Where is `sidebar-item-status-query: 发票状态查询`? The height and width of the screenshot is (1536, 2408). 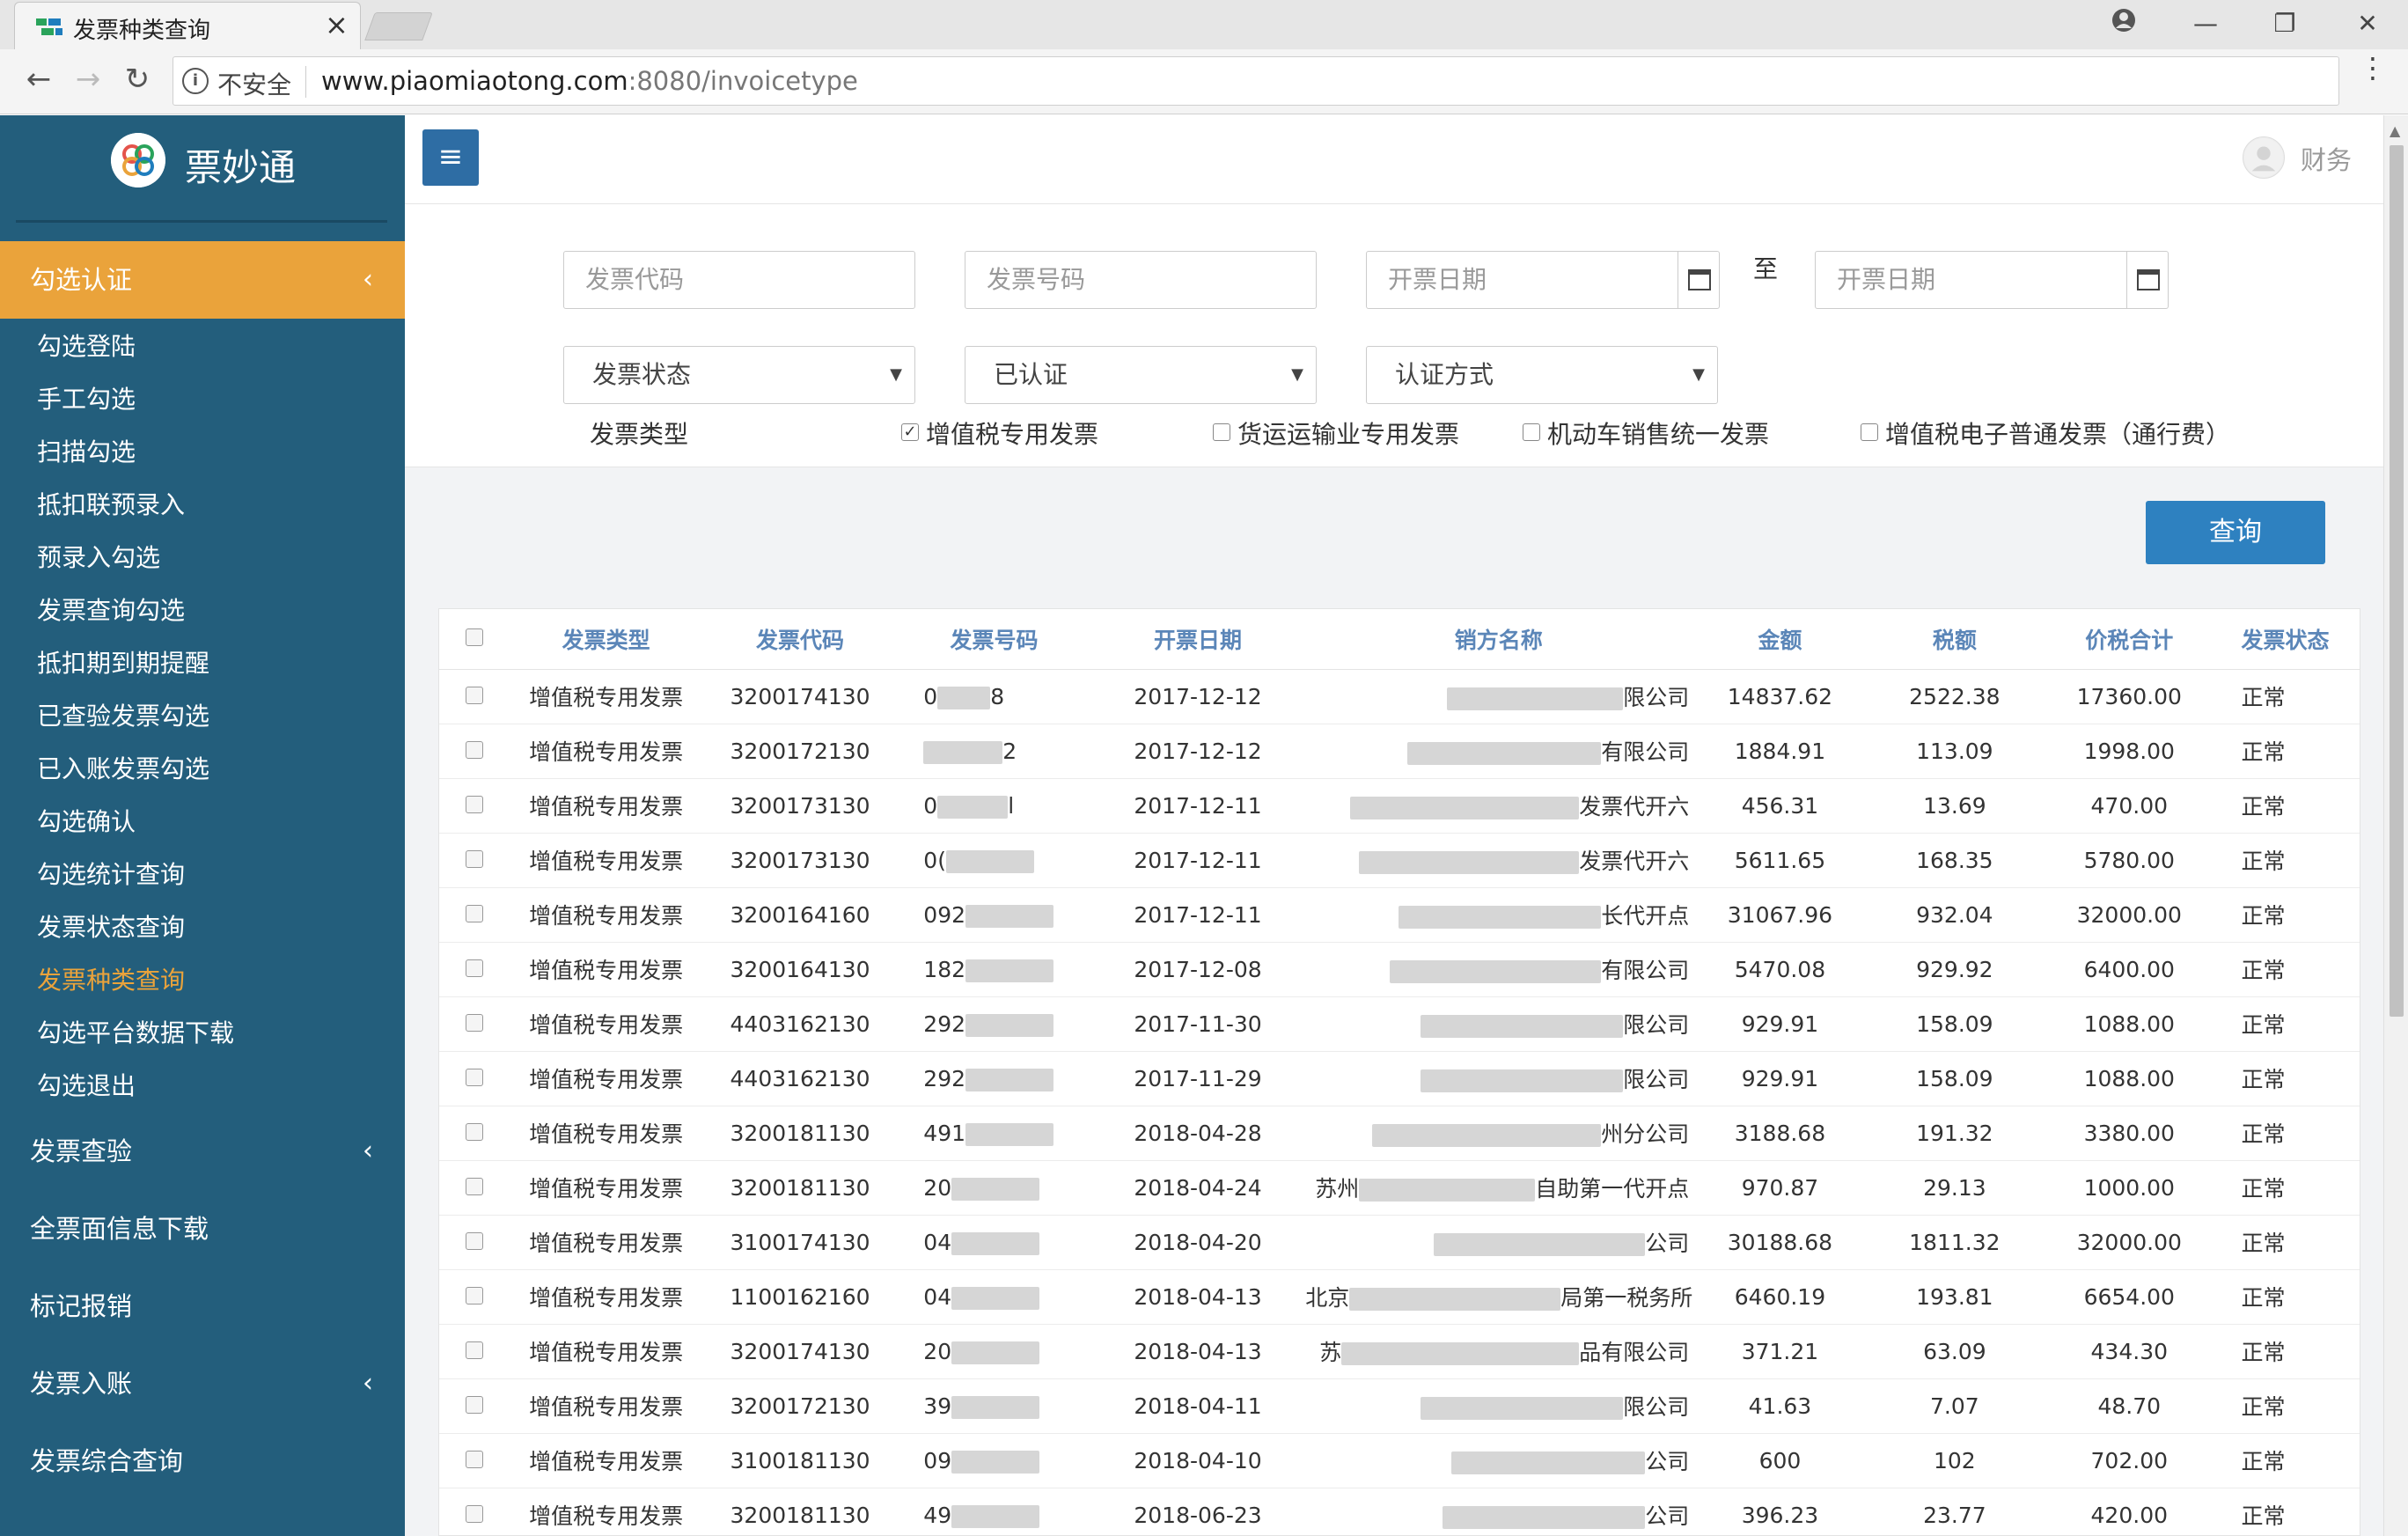 sidebar-item-status-query: 发票状态查询 is located at coordinates (202, 927).